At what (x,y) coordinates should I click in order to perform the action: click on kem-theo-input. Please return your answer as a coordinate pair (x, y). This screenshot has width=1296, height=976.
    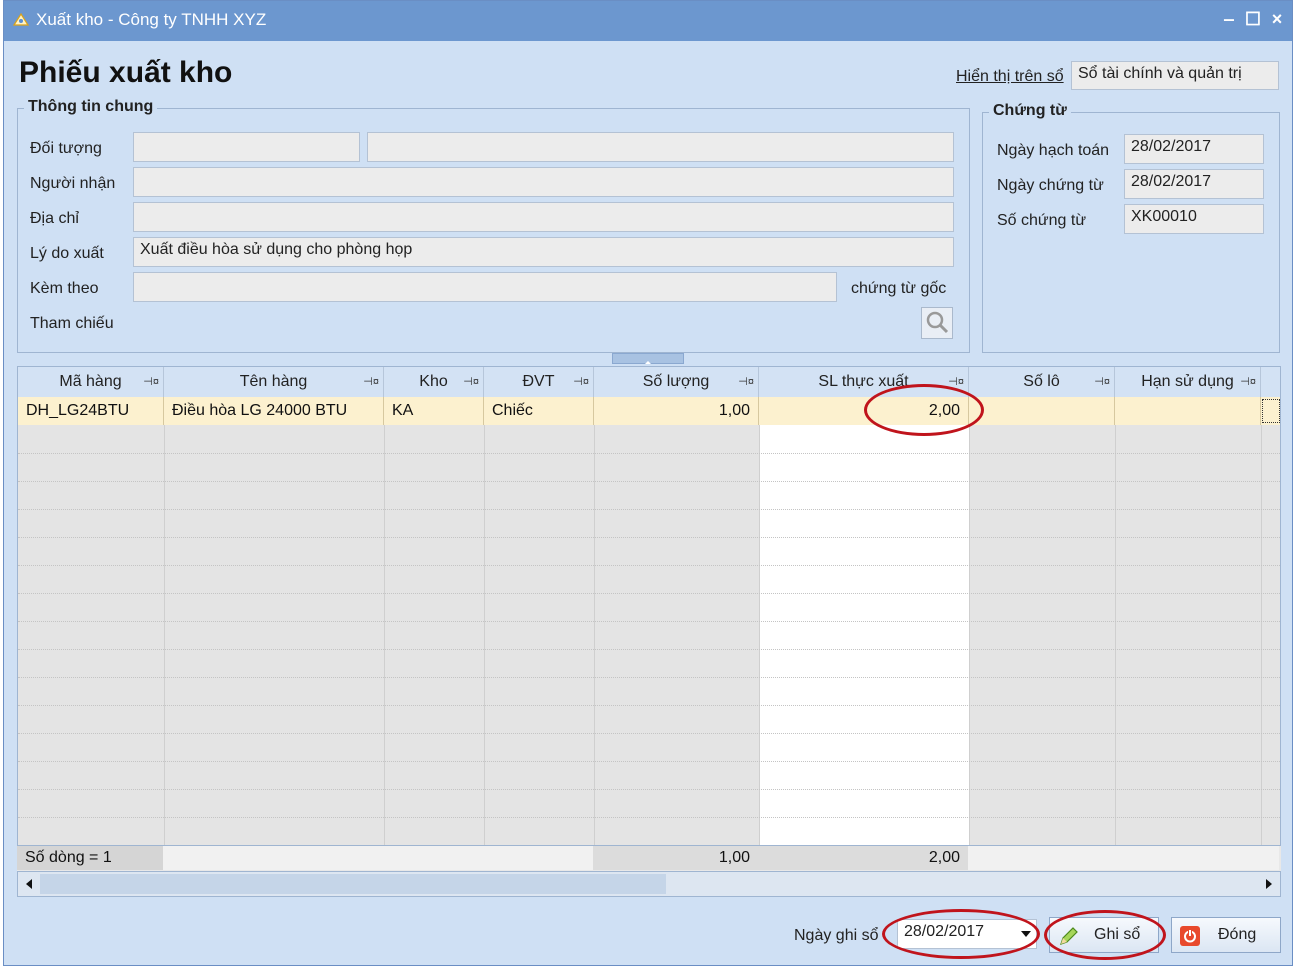
    Looking at the image, I should click on (485, 287).